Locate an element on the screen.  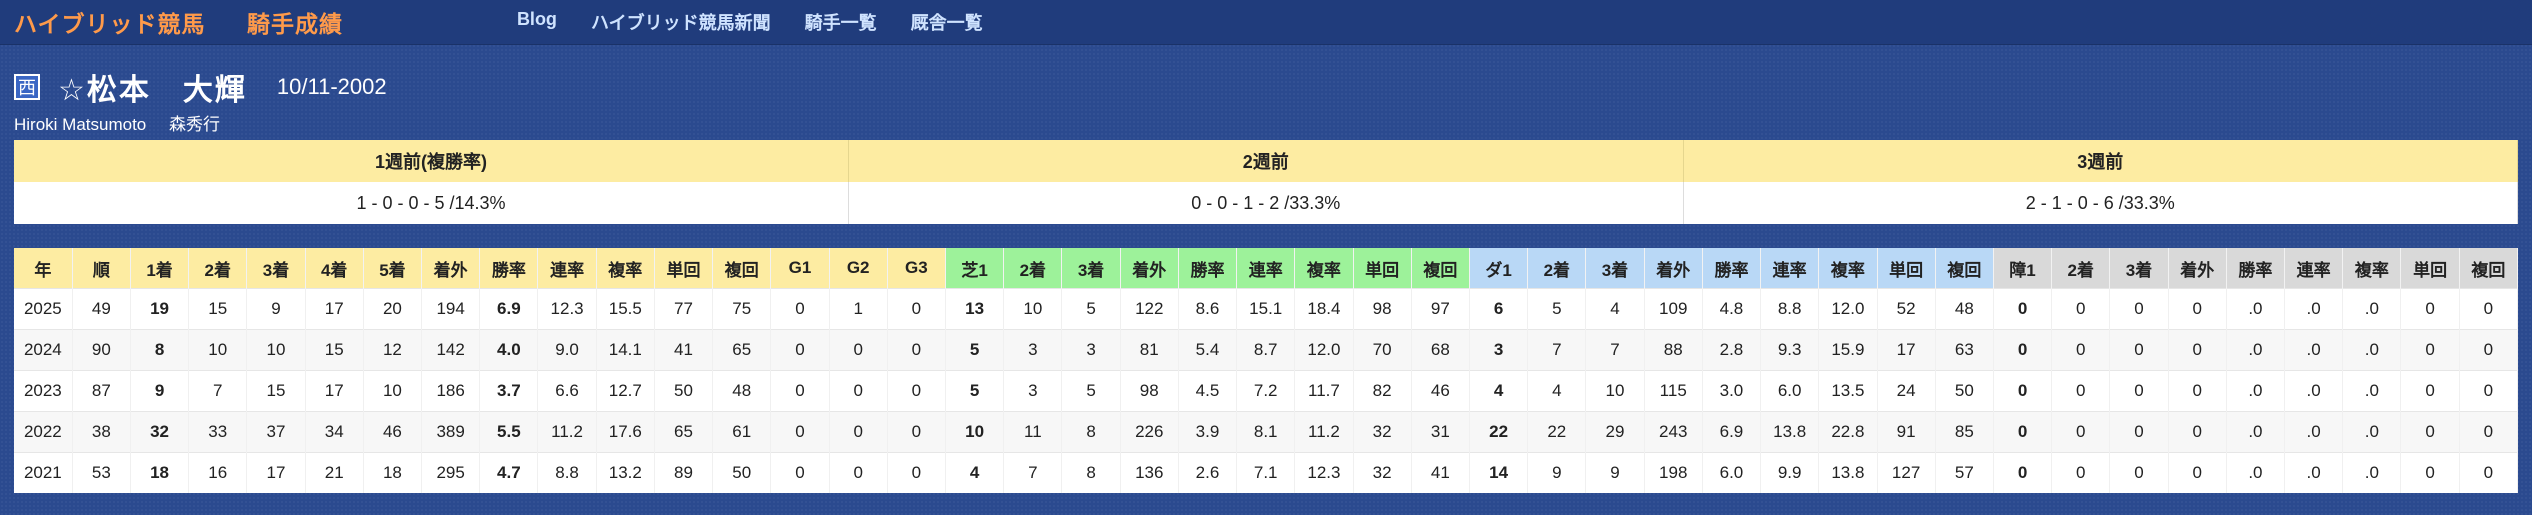
stats-header-cell: 複回 is located at coordinates (1964, 268).